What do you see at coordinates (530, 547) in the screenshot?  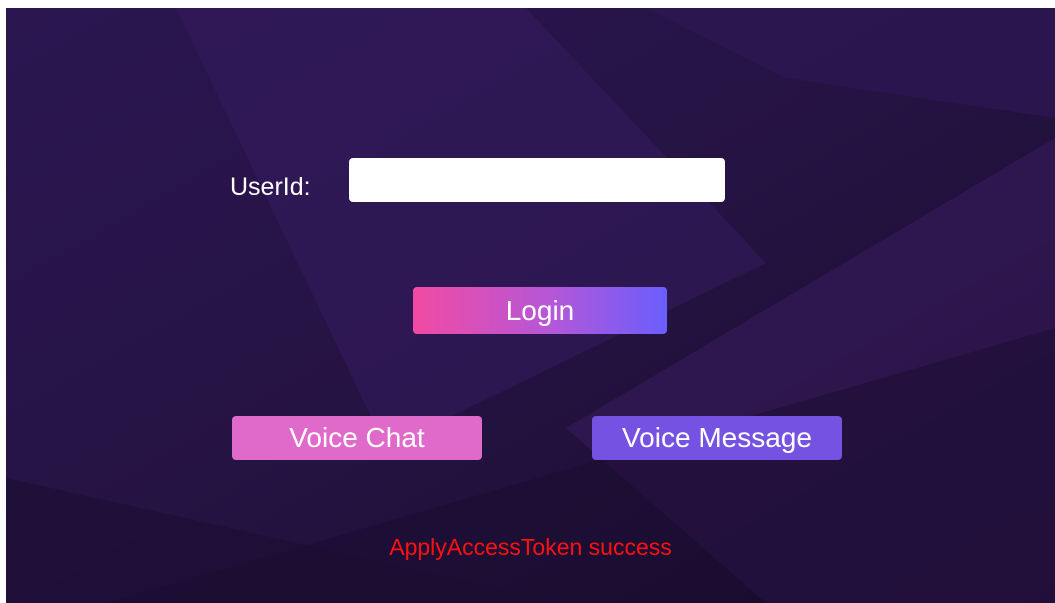 I see `status-message: ApplyAccessToken success` at bounding box center [530, 547].